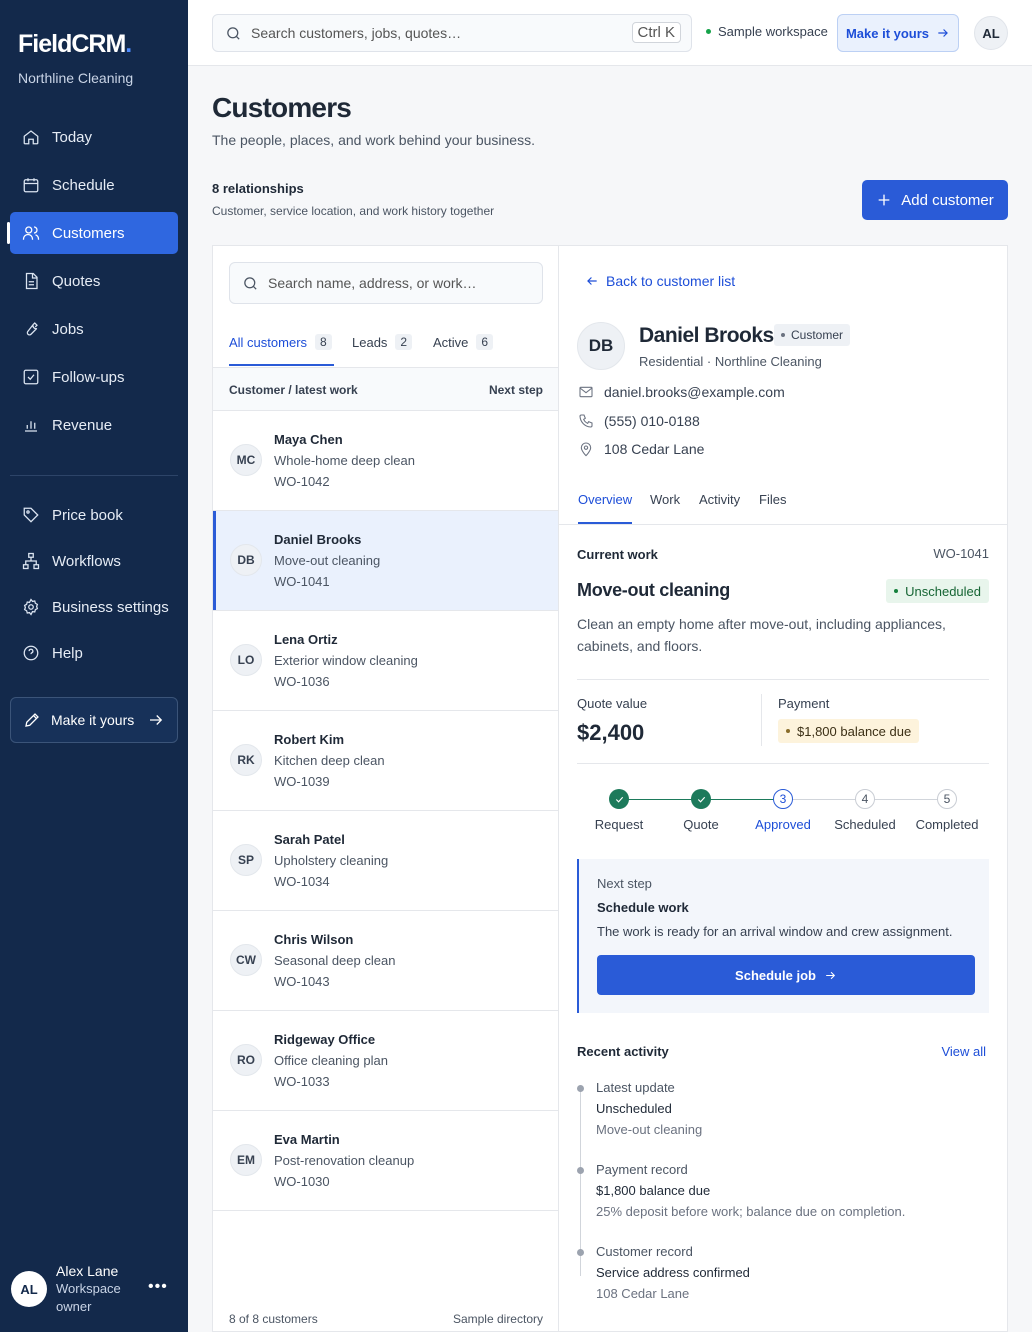  Describe the element at coordinates (783, 824) in the screenshot. I see `step-label: Approved` at that location.